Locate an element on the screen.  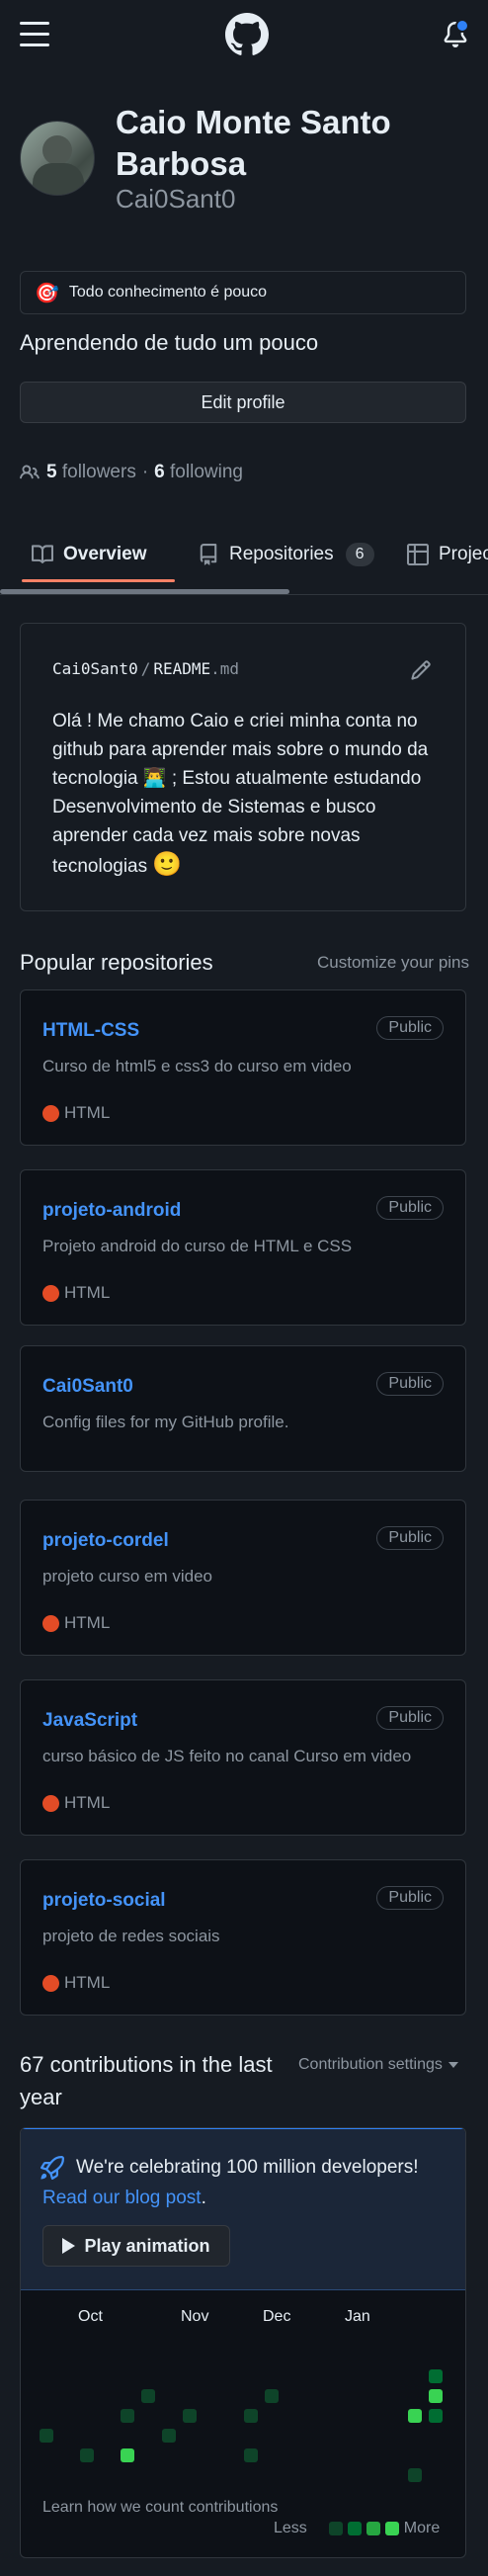
caret-down-icon is located at coordinates (453, 2065).